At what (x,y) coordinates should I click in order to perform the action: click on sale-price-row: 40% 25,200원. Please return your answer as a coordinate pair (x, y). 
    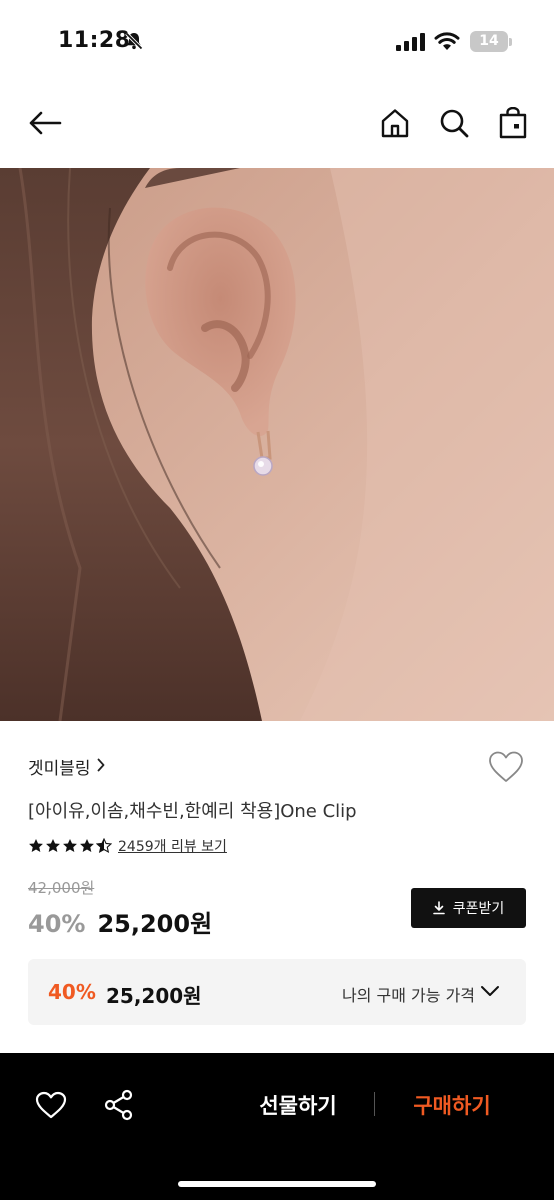
    Looking at the image, I should click on (120, 921).